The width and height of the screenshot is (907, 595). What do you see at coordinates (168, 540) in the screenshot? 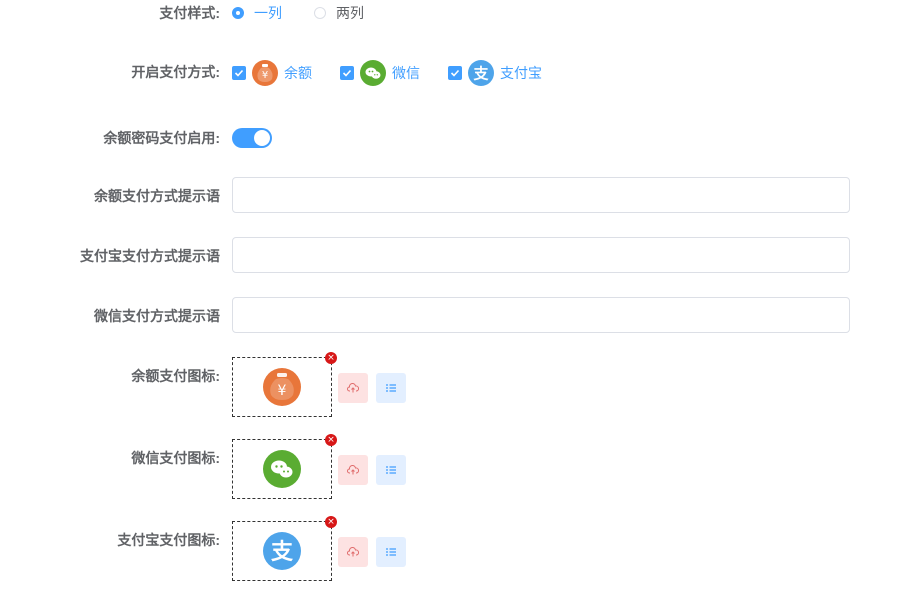
I see `alipay-icon-label: 支付宝支付图标:` at bounding box center [168, 540].